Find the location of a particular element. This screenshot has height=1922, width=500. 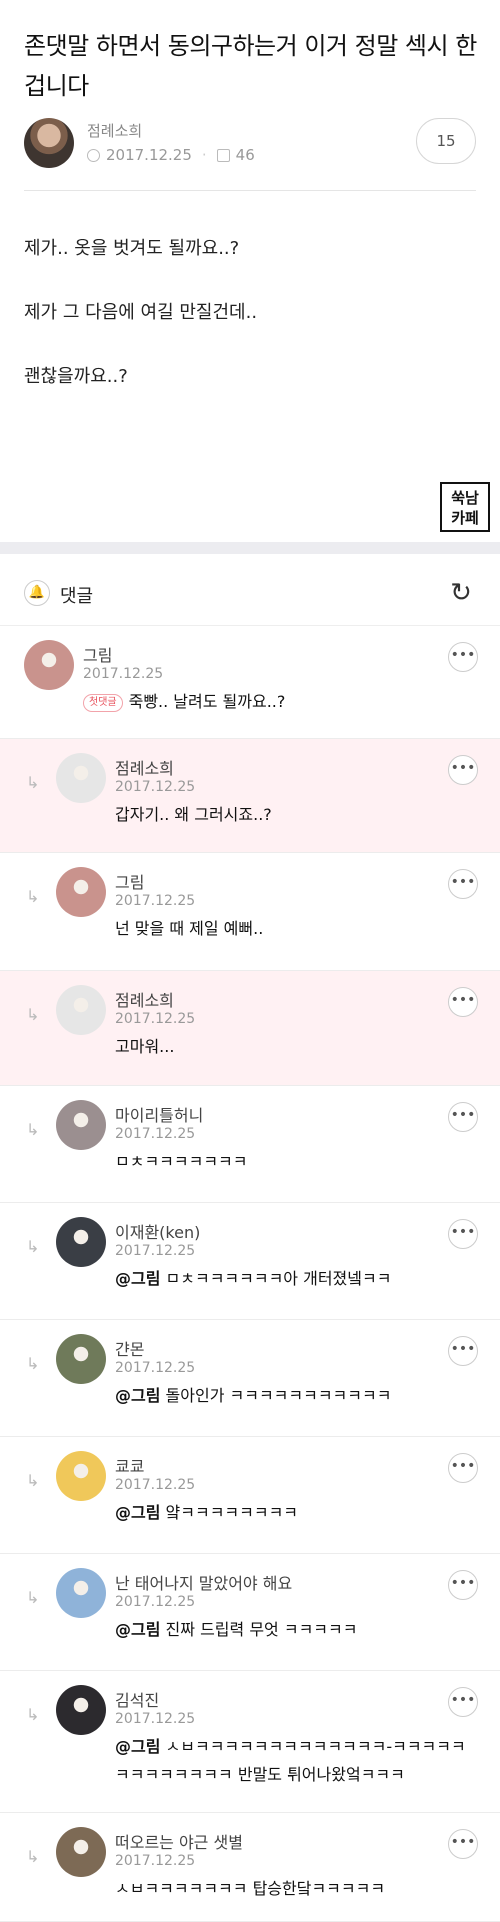

comment-body: 죽빵.. 날려도 될까요..? is located at coordinates (207, 701).